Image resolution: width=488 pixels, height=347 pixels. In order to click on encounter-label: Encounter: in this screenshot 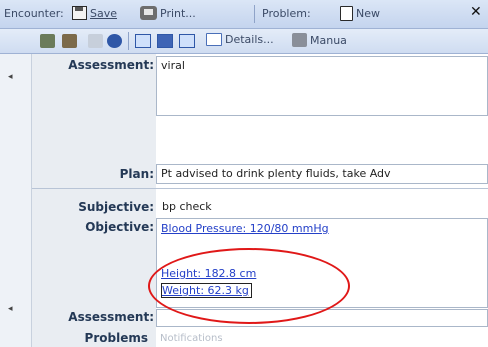, I will do `click(34, 13)`.